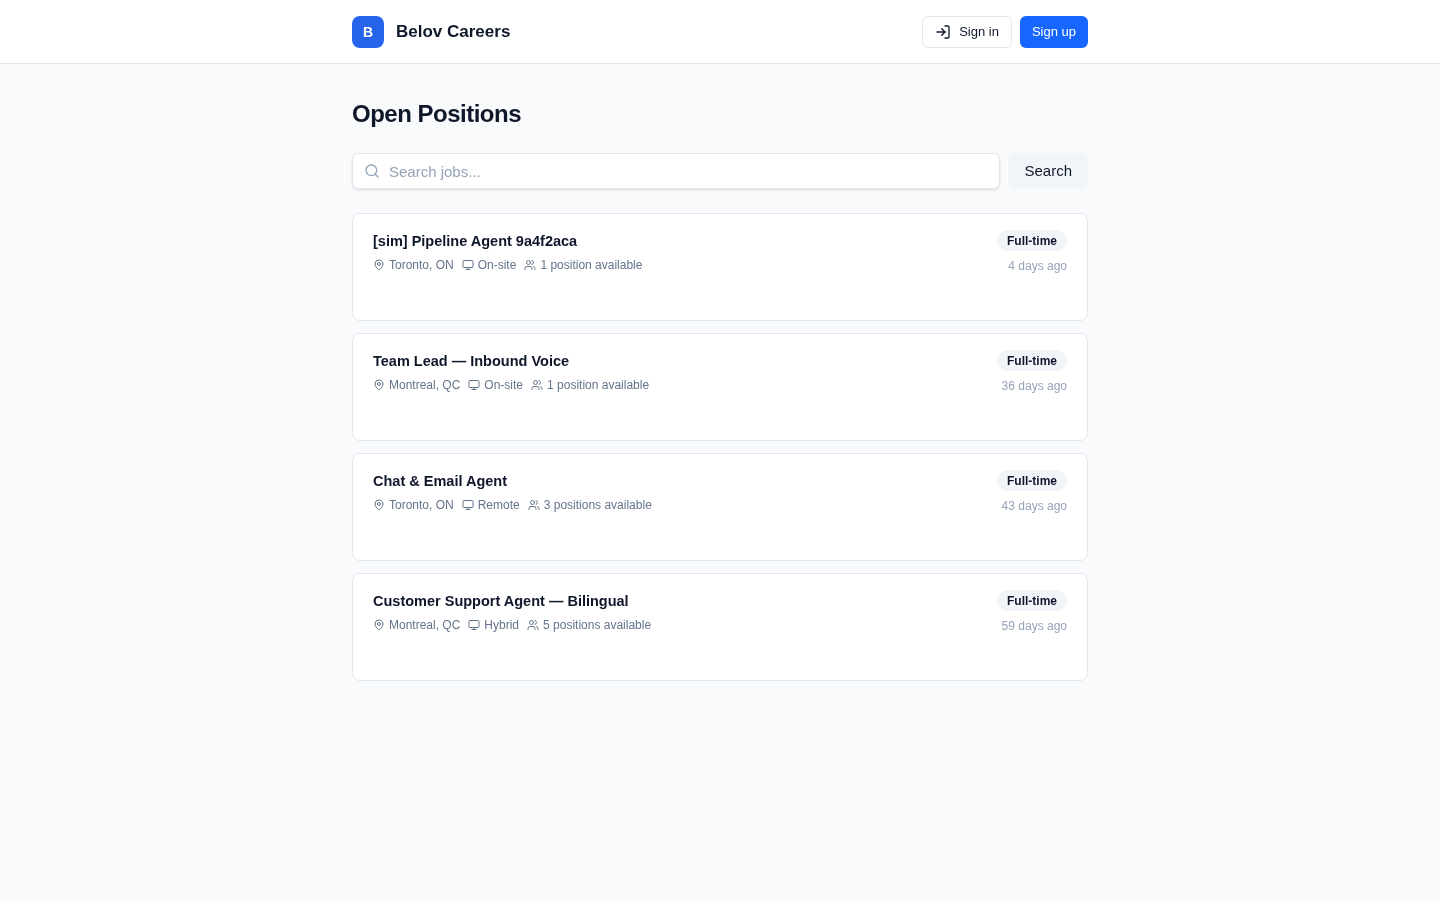 Image resolution: width=1440 pixels, height=900 pixels. What do you see at coordinates (943, 31) in the screenshot?
I see `sign-in-icon` at bounding box center [943, 31].